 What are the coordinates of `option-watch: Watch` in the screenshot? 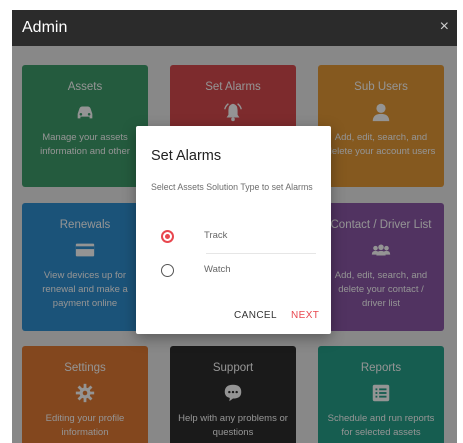 It's located at (241, 271).